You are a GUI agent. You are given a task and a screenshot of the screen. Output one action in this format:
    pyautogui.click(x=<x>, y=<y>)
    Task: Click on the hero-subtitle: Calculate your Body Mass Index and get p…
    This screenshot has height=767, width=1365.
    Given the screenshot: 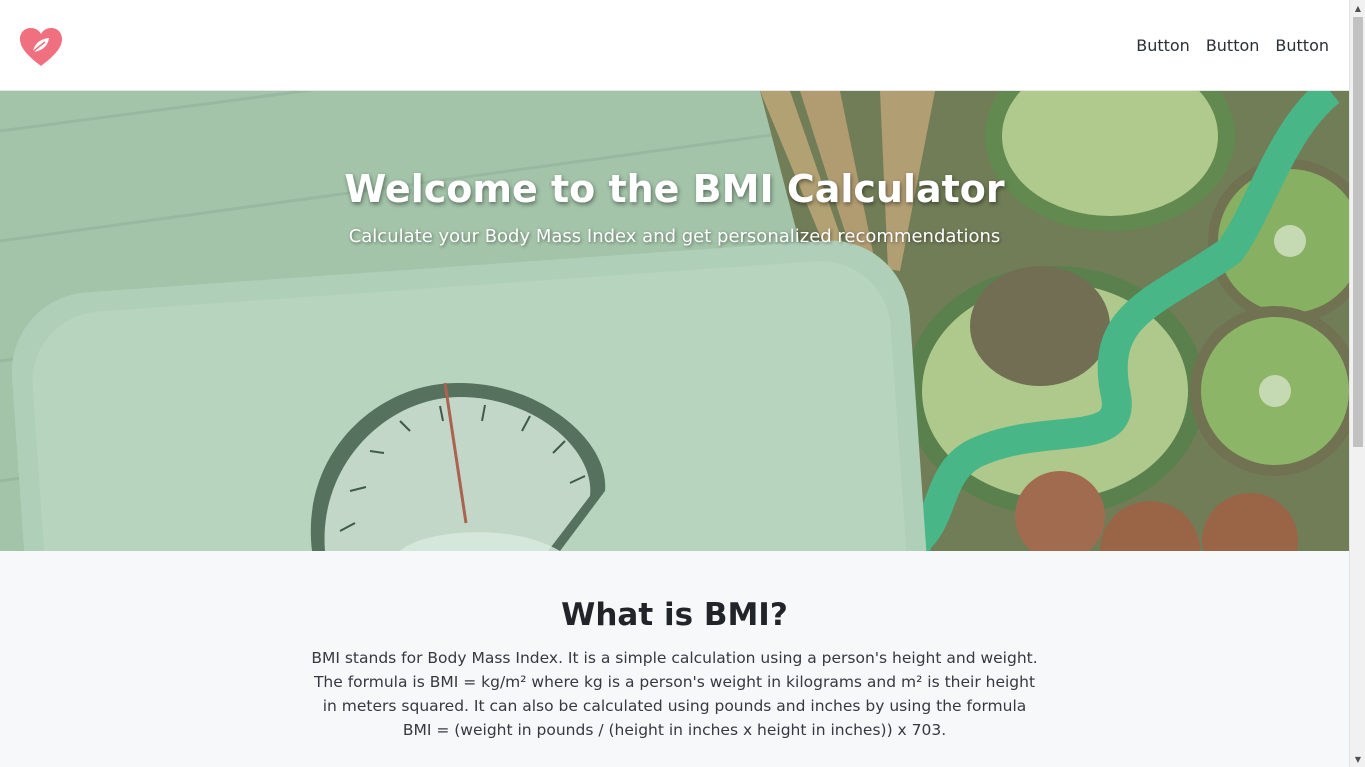 What is the action you would take?
    pyautogui.click(x=674, y=236)
    